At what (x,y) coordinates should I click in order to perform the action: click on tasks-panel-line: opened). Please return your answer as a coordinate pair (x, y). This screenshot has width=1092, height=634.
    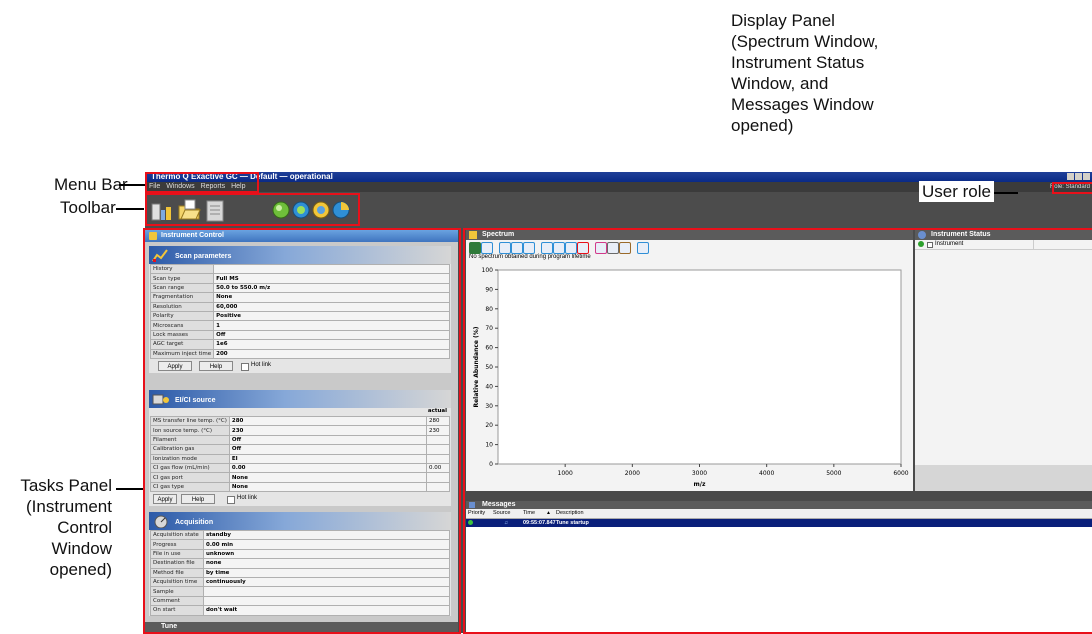
    Looking at the image, I should click on (80, 569).